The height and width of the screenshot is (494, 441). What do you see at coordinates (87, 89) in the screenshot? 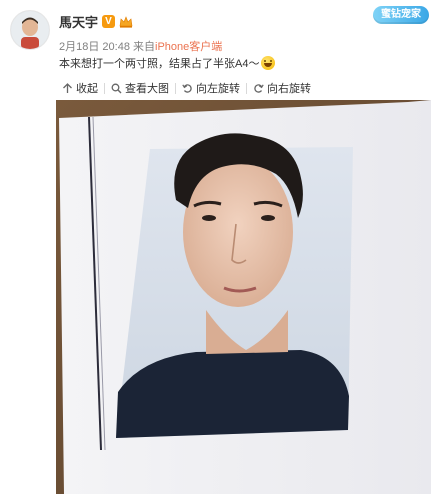
I see `collapse-label: 收起` at bounding box center [87, 89].